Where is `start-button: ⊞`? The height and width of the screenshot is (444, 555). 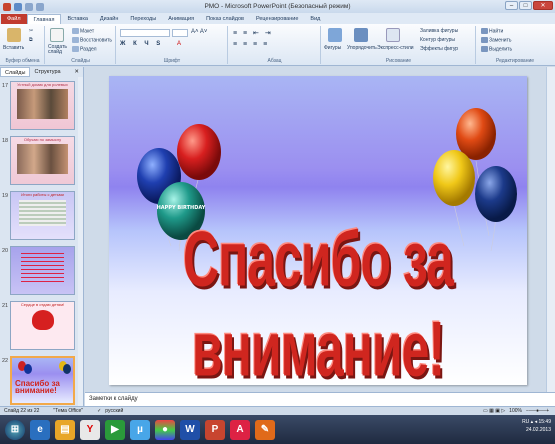
start-button: ⊞ is located at coordinates (15, 429).